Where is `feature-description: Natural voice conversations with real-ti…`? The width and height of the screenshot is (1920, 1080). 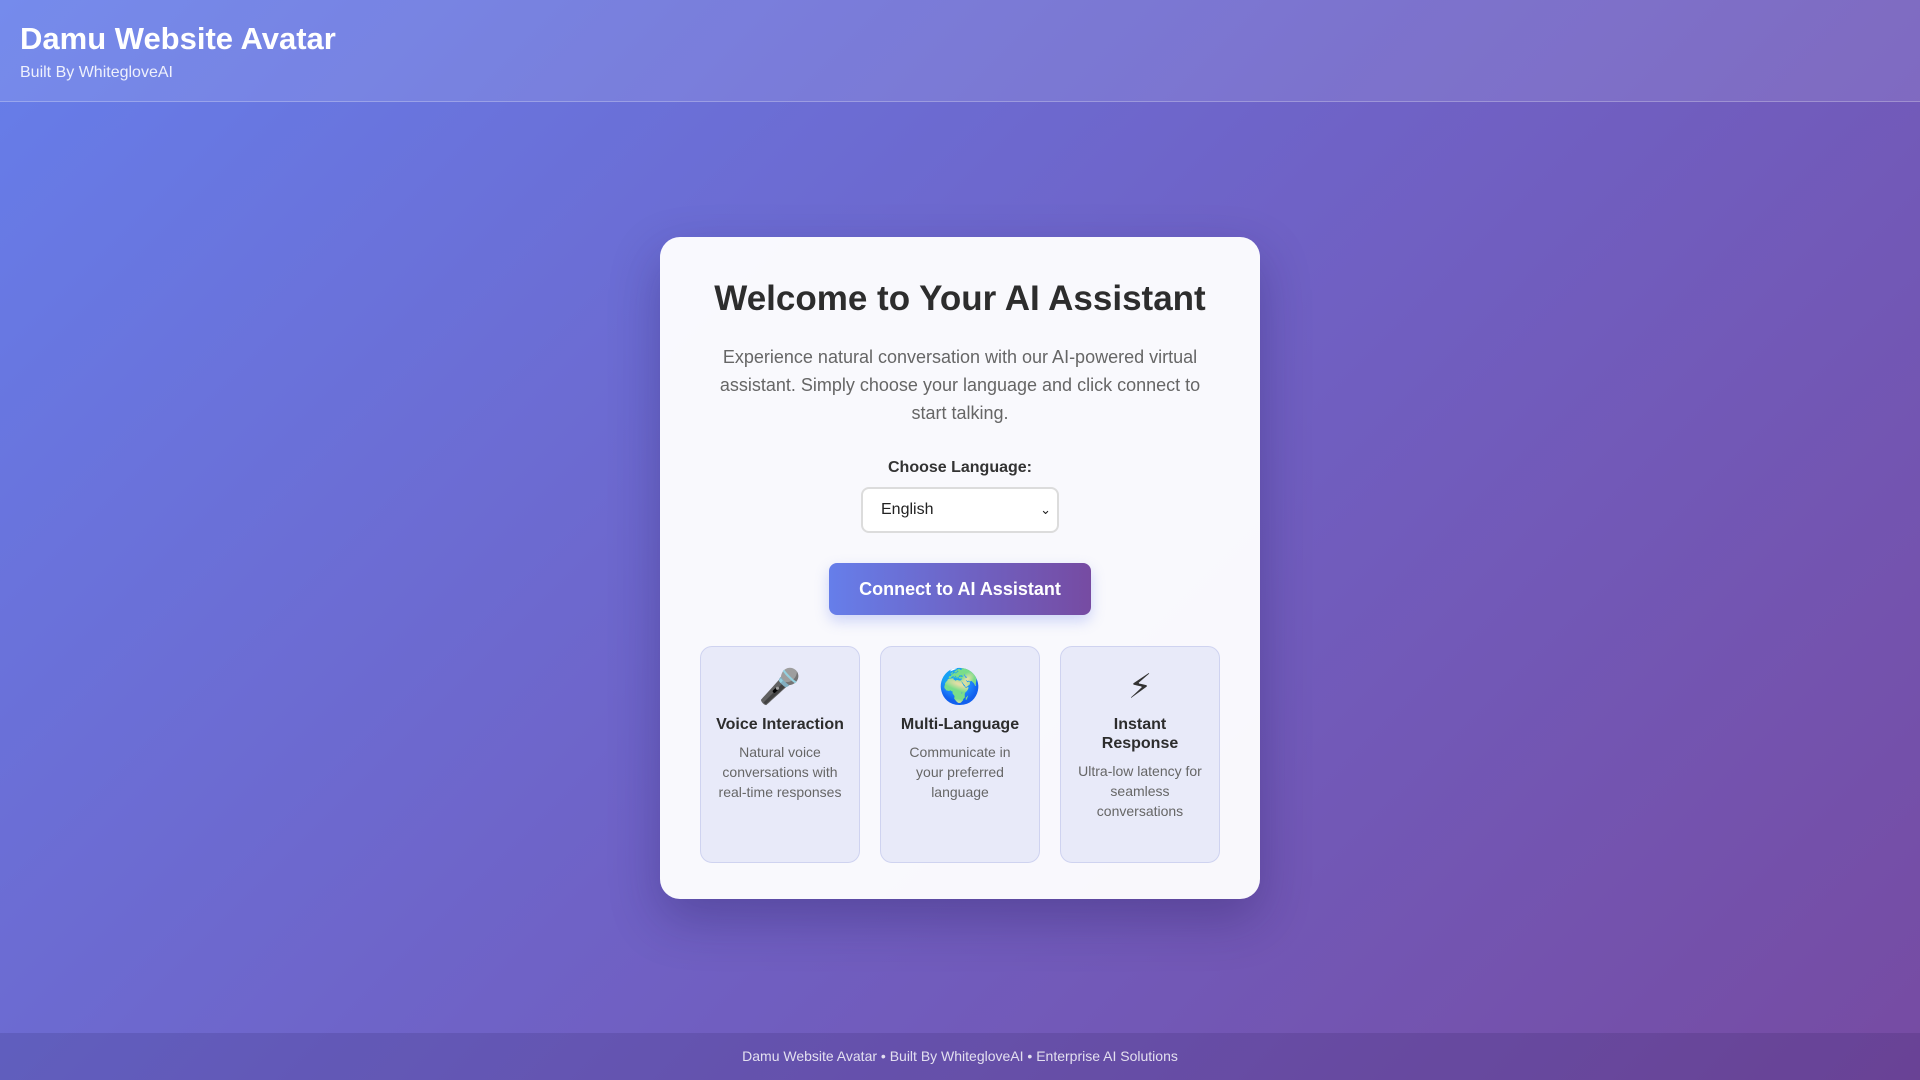
feature-description: Natural voice conversations with real-ti… is located at coordinates (780, 772).